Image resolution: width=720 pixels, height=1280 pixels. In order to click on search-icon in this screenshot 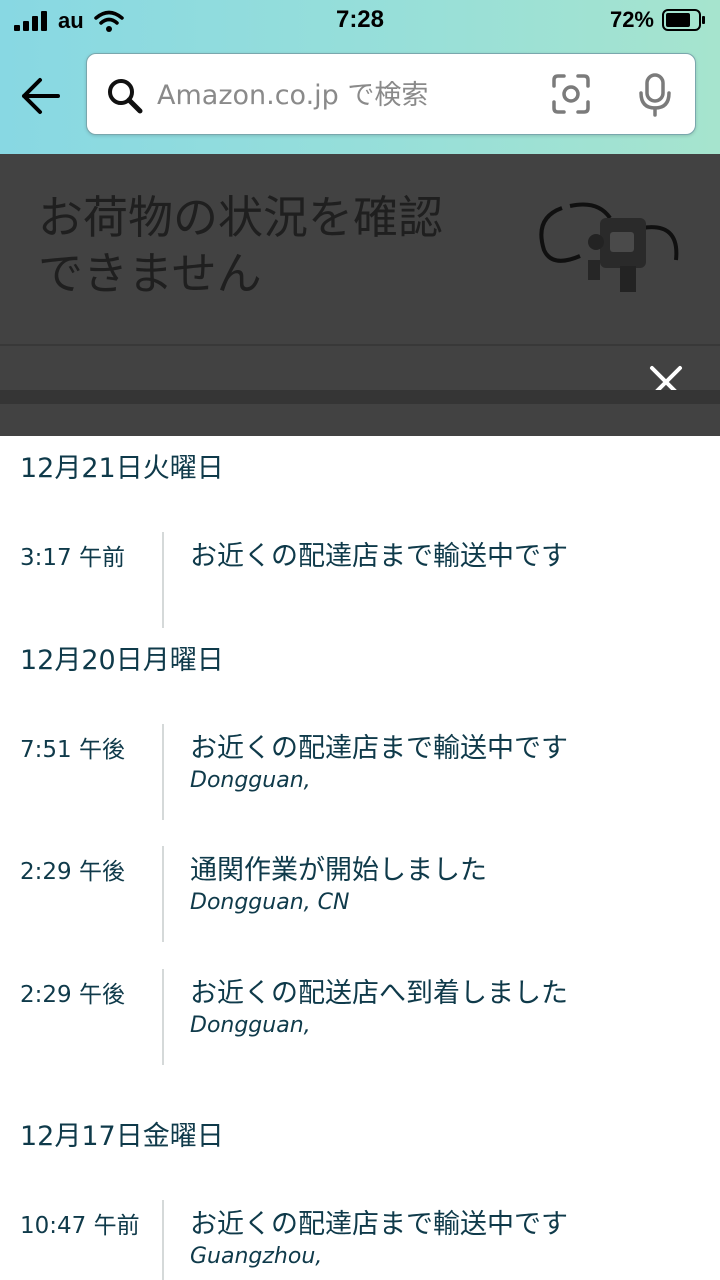, I will do `click(125, 96)`.